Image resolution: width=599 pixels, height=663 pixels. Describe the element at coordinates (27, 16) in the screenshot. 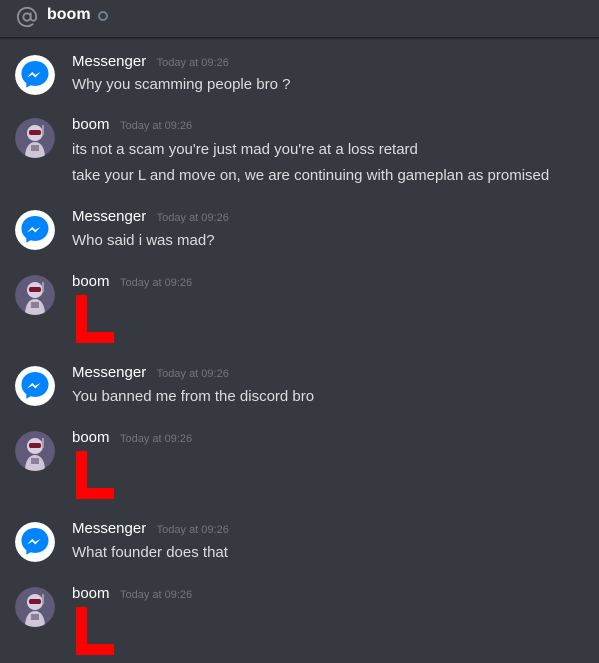

I see `at-sign-icon` at that location.